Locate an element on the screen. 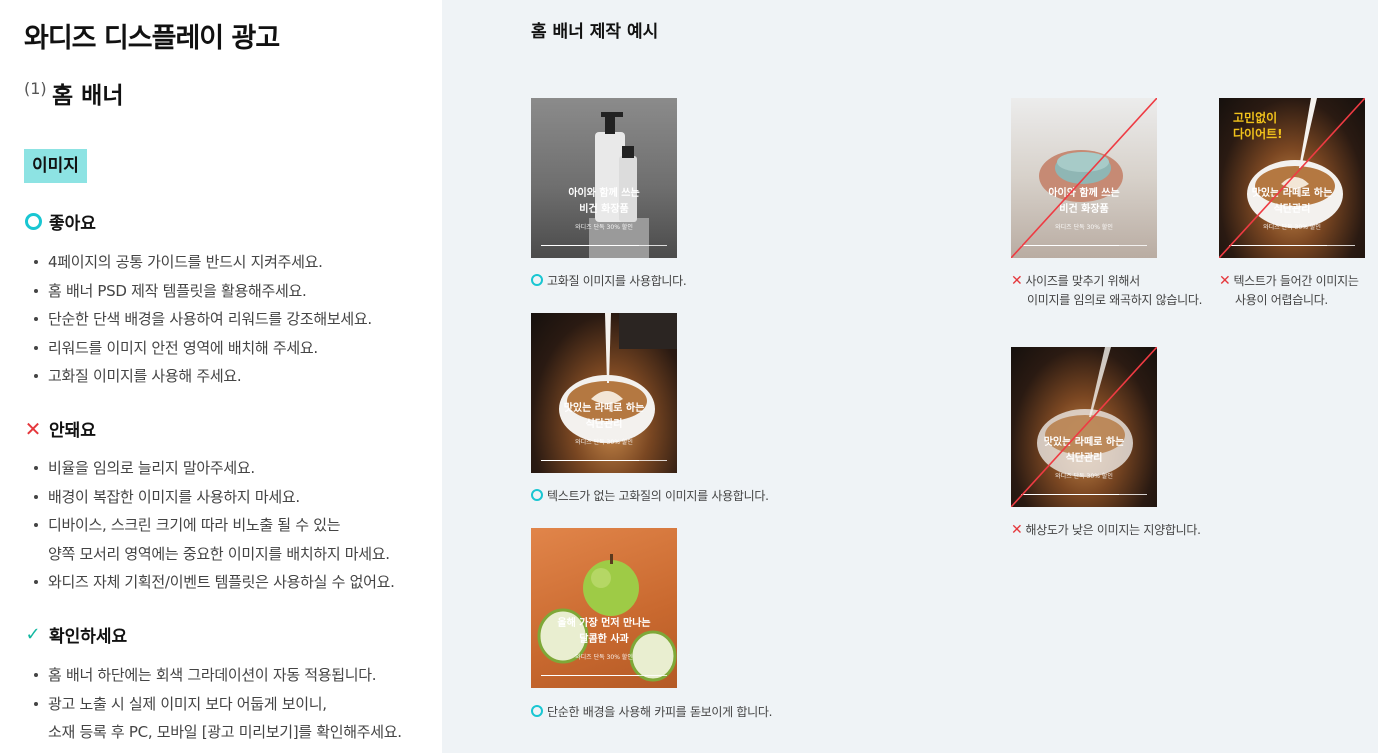 The image size is (1378, 753). caption-bad-3: ✕ 해상도가 낮은 이미지는 지양합니다. is located at coordinates (1106, 530).